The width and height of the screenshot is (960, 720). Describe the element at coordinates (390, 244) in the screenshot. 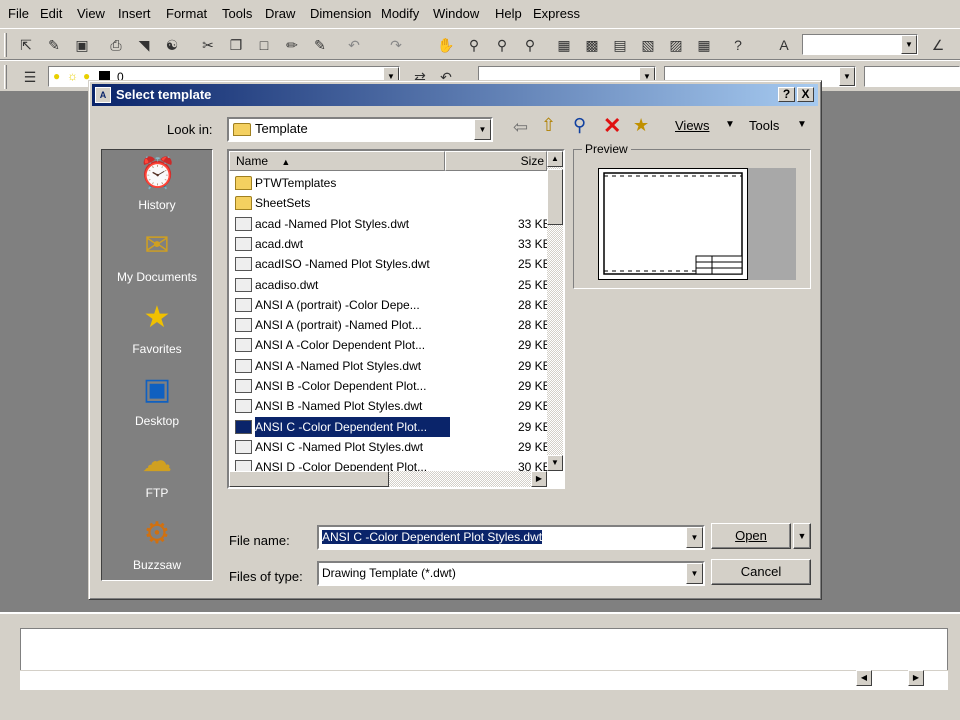

I see `file-row: acad.dwt 33 KB` at that location.